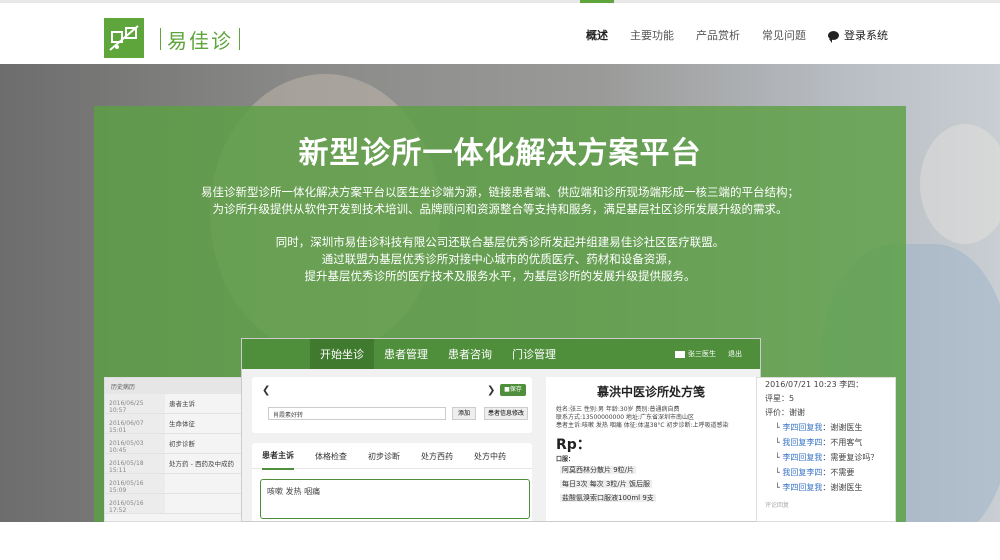 This screenshot has height=560, width=1000. Describe the element at coordinates (785, 412) in the screenshot. I see `review-comment: 评价：谢谢` at that location.